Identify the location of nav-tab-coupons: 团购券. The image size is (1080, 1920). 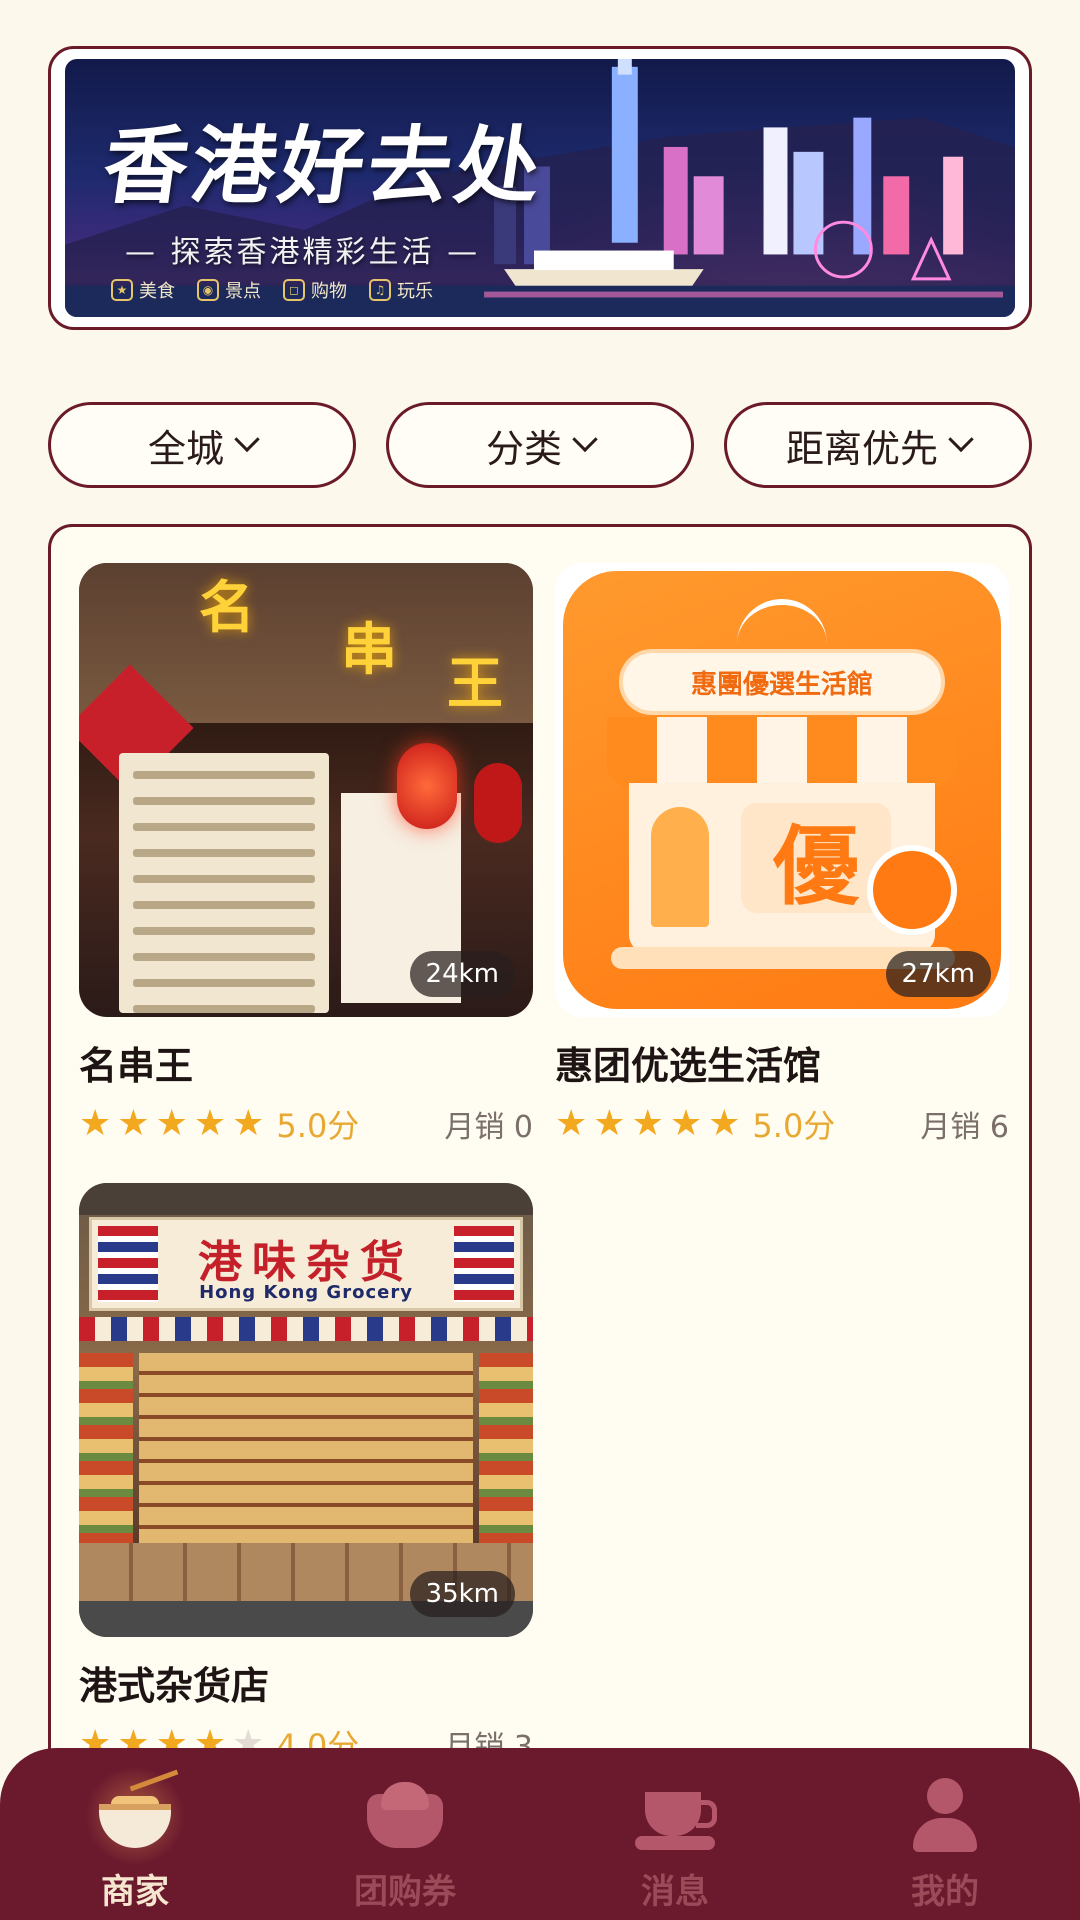
(405, 1843).